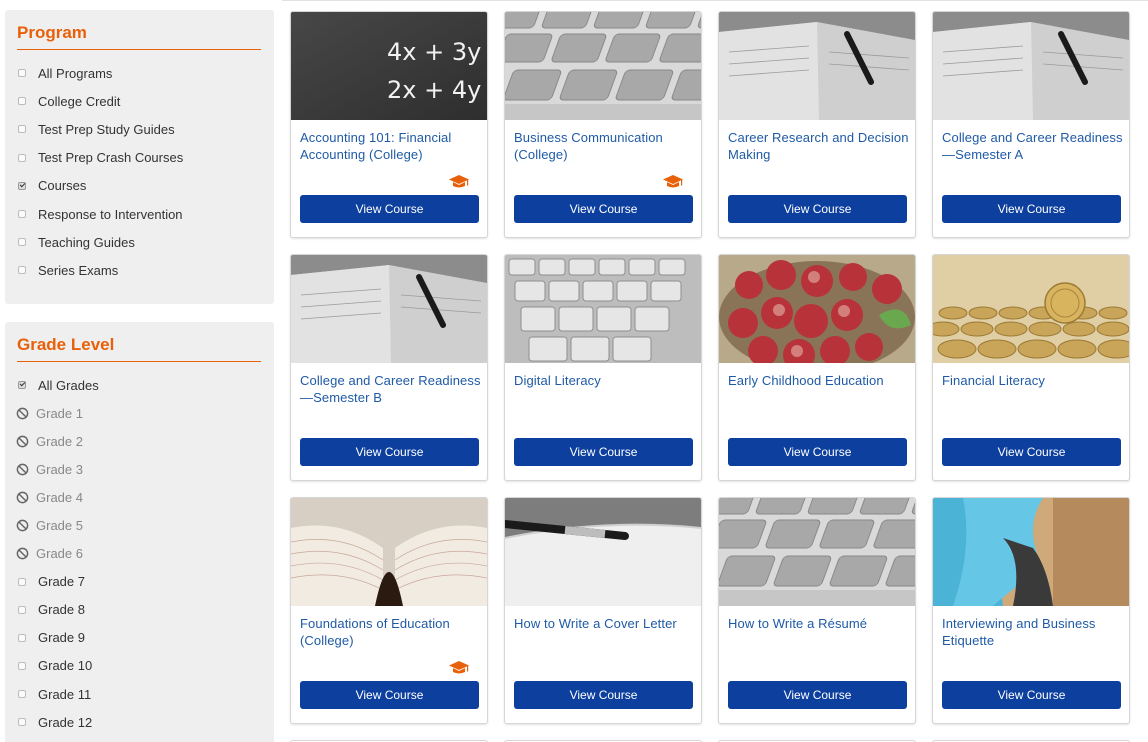  Describe the element at coordinates (139, 722) in the screenshot. I see `grade-option-12: Grade 12` at that location.